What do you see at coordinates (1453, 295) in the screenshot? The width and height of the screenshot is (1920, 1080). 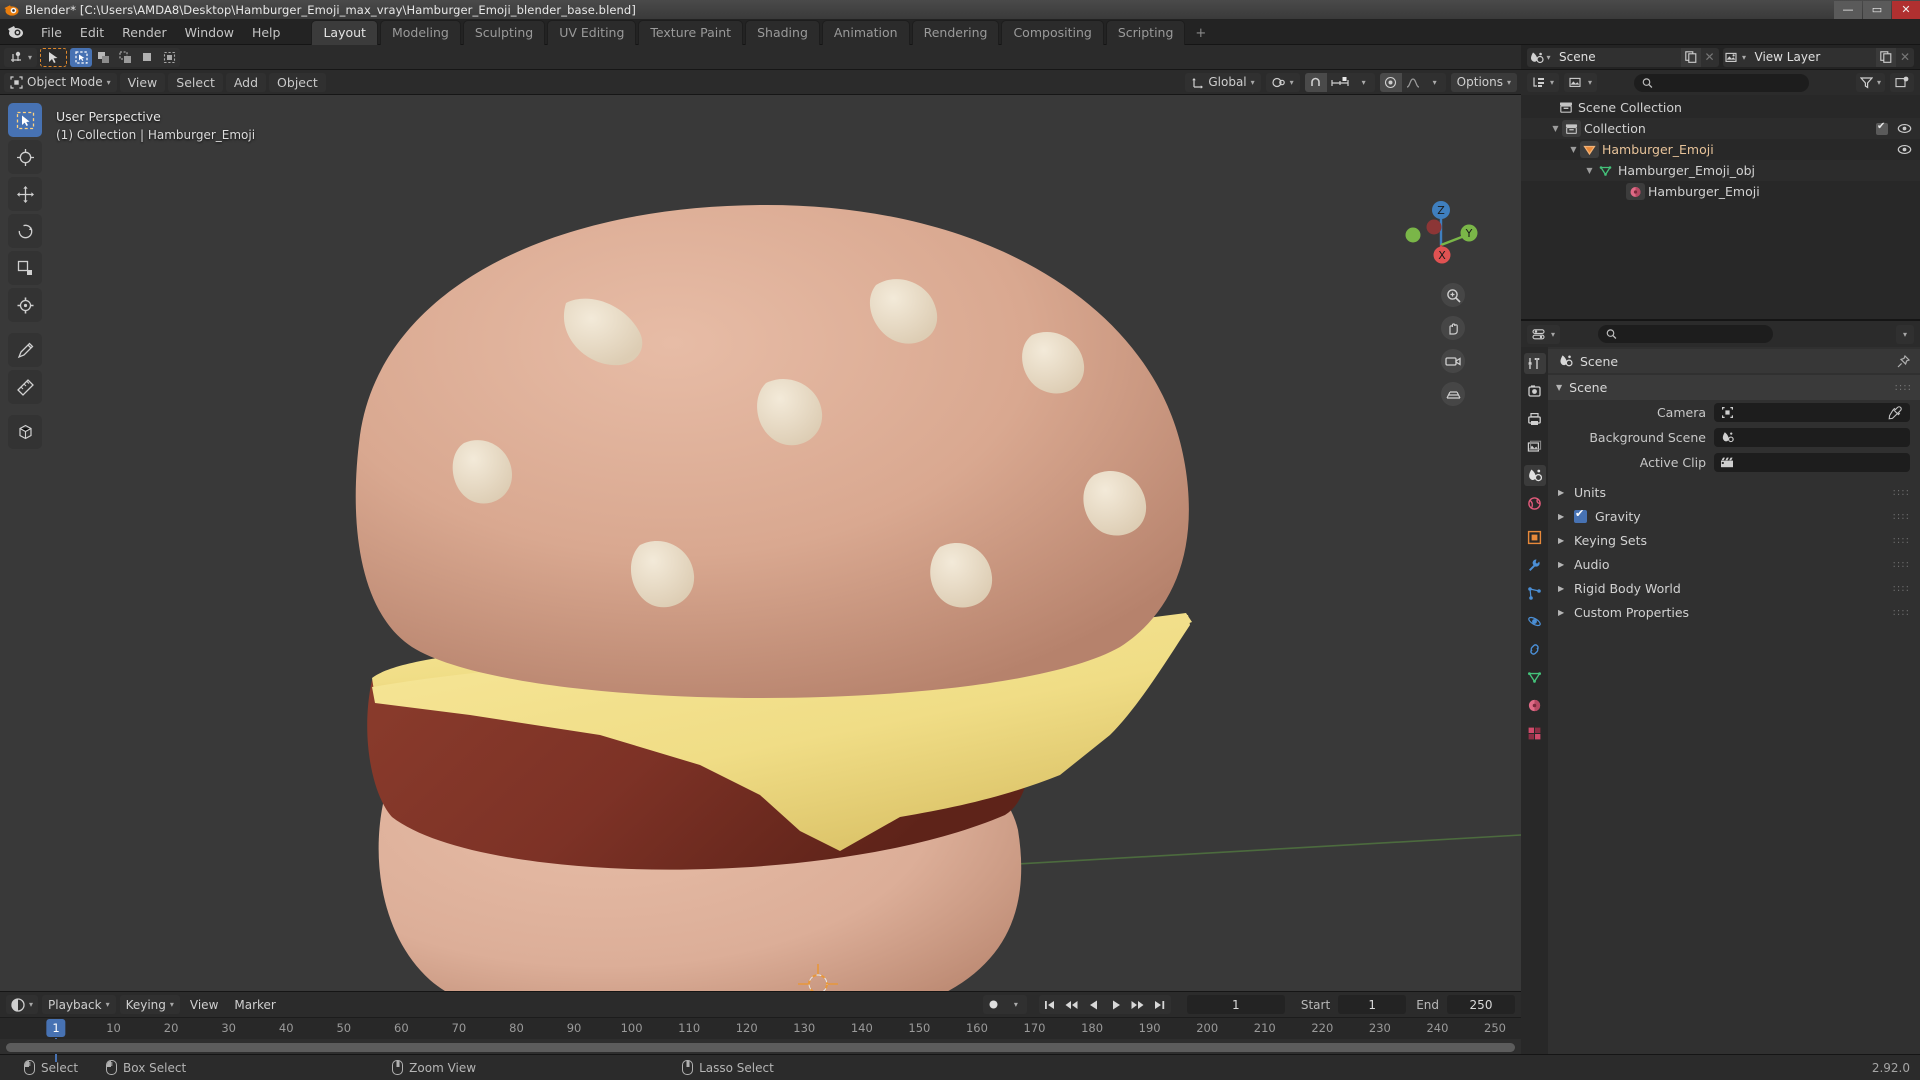 I see `zoom-view-icon` at bounding box center [1453, 295].